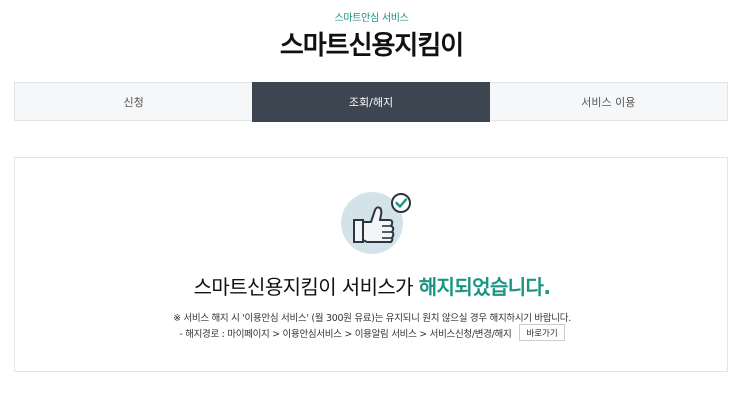  I want to click on result-headline: 스마트신용지킴이 서비스가 해지되었습니다., so click(372, 285).